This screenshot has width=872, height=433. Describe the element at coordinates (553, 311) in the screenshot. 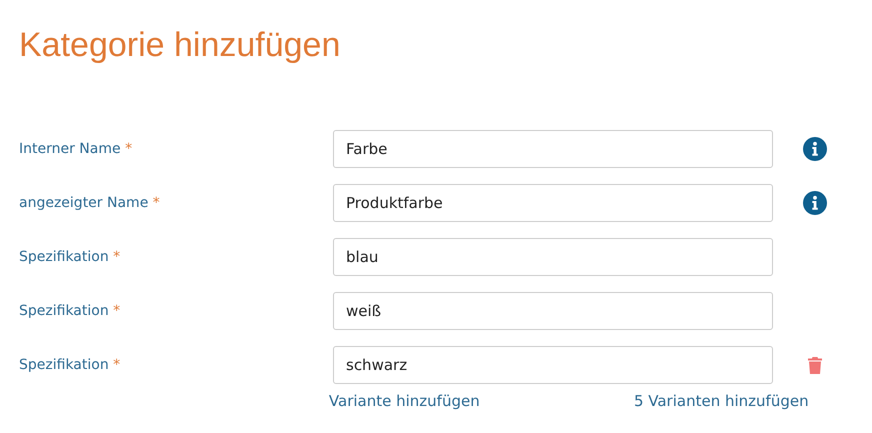

I see `text-input: weiß` at that location.